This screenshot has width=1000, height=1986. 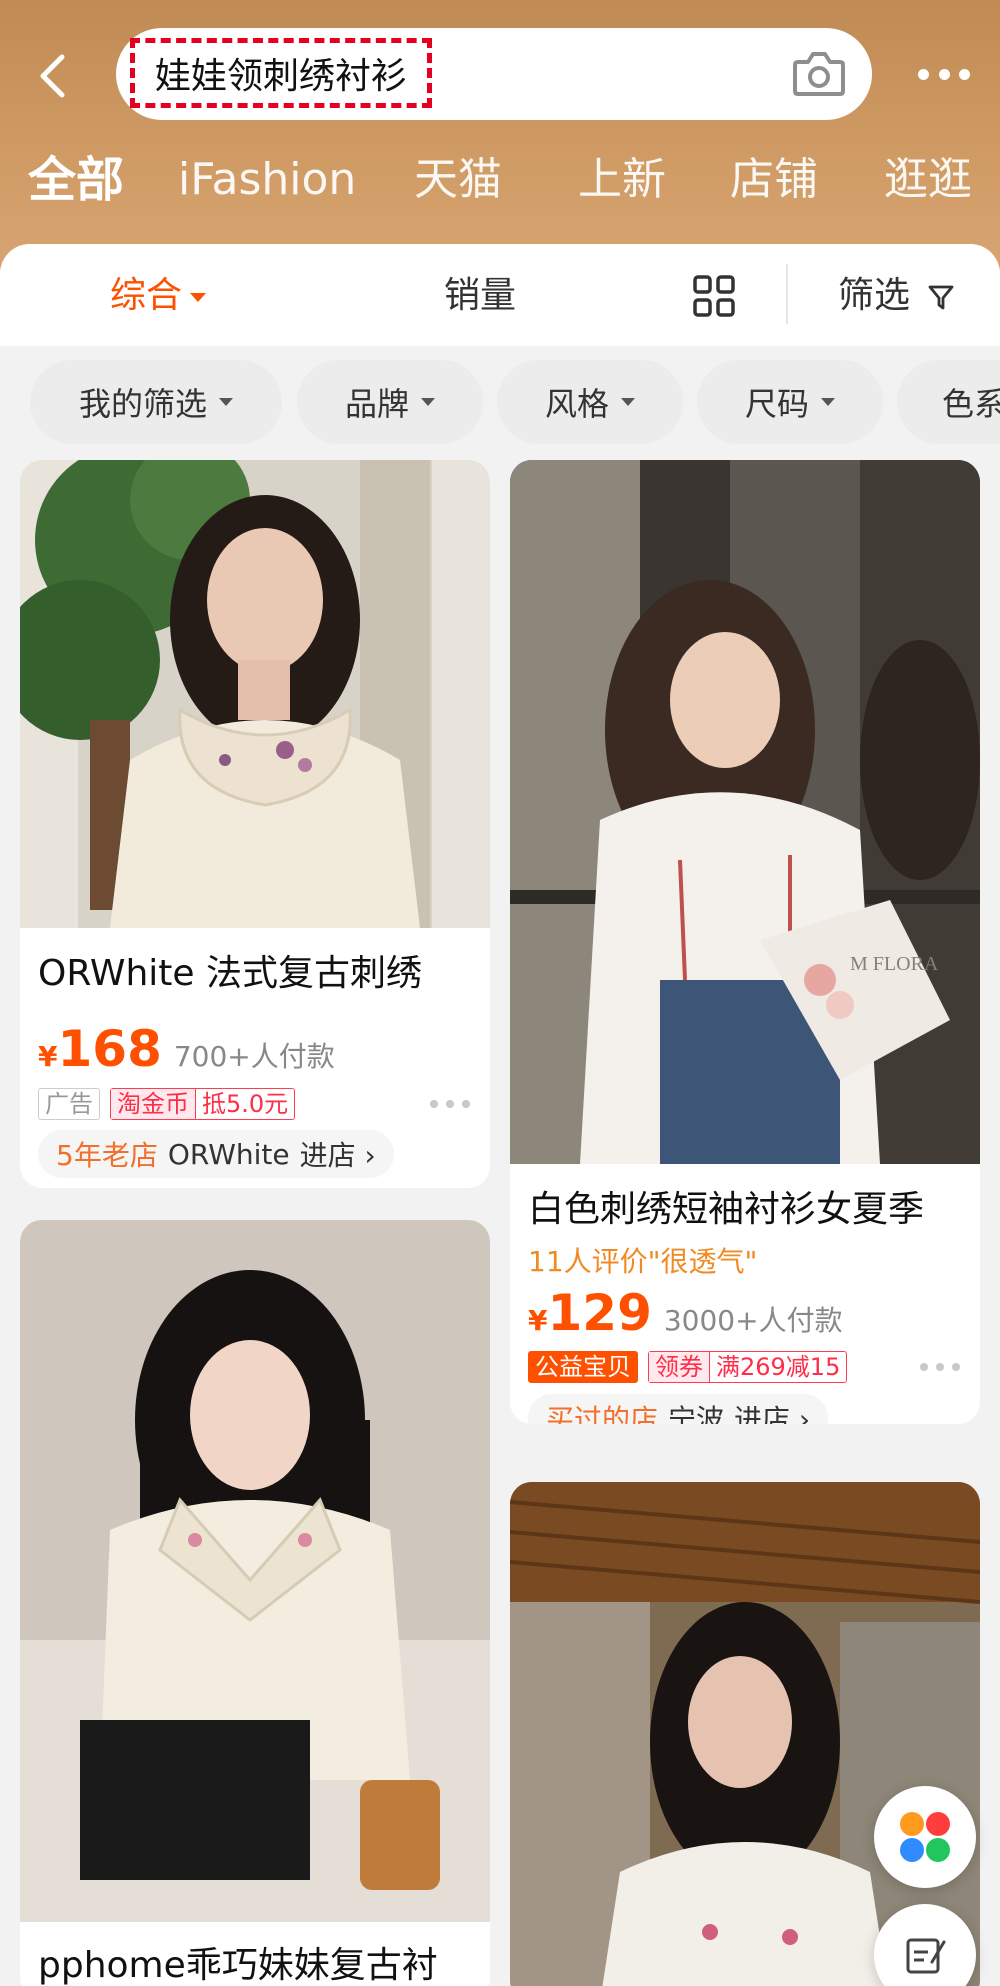 I want to click on product-title: 白色刺绣短袖衬衫女夏季, so click(x=726, y=1206).